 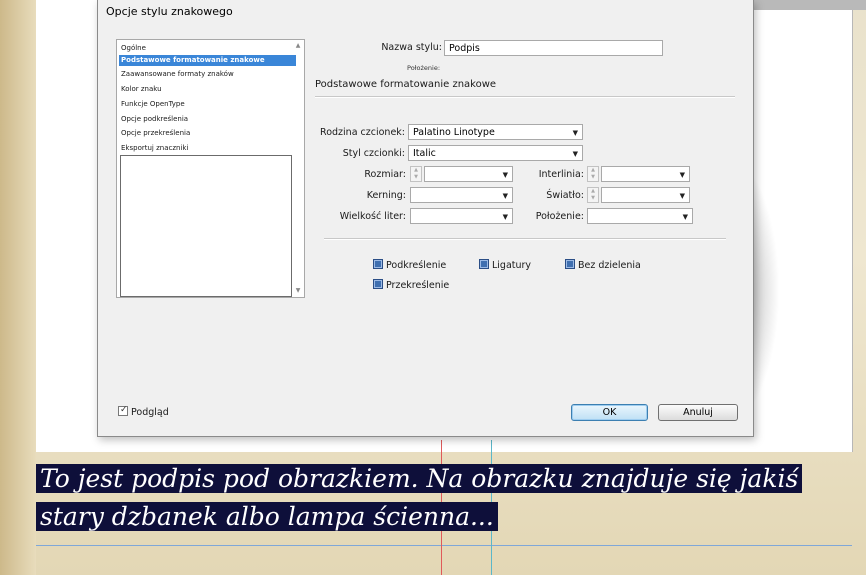 I want to click on font-family-select: Palatino Linotype ▼, so click(x=495, y=132).